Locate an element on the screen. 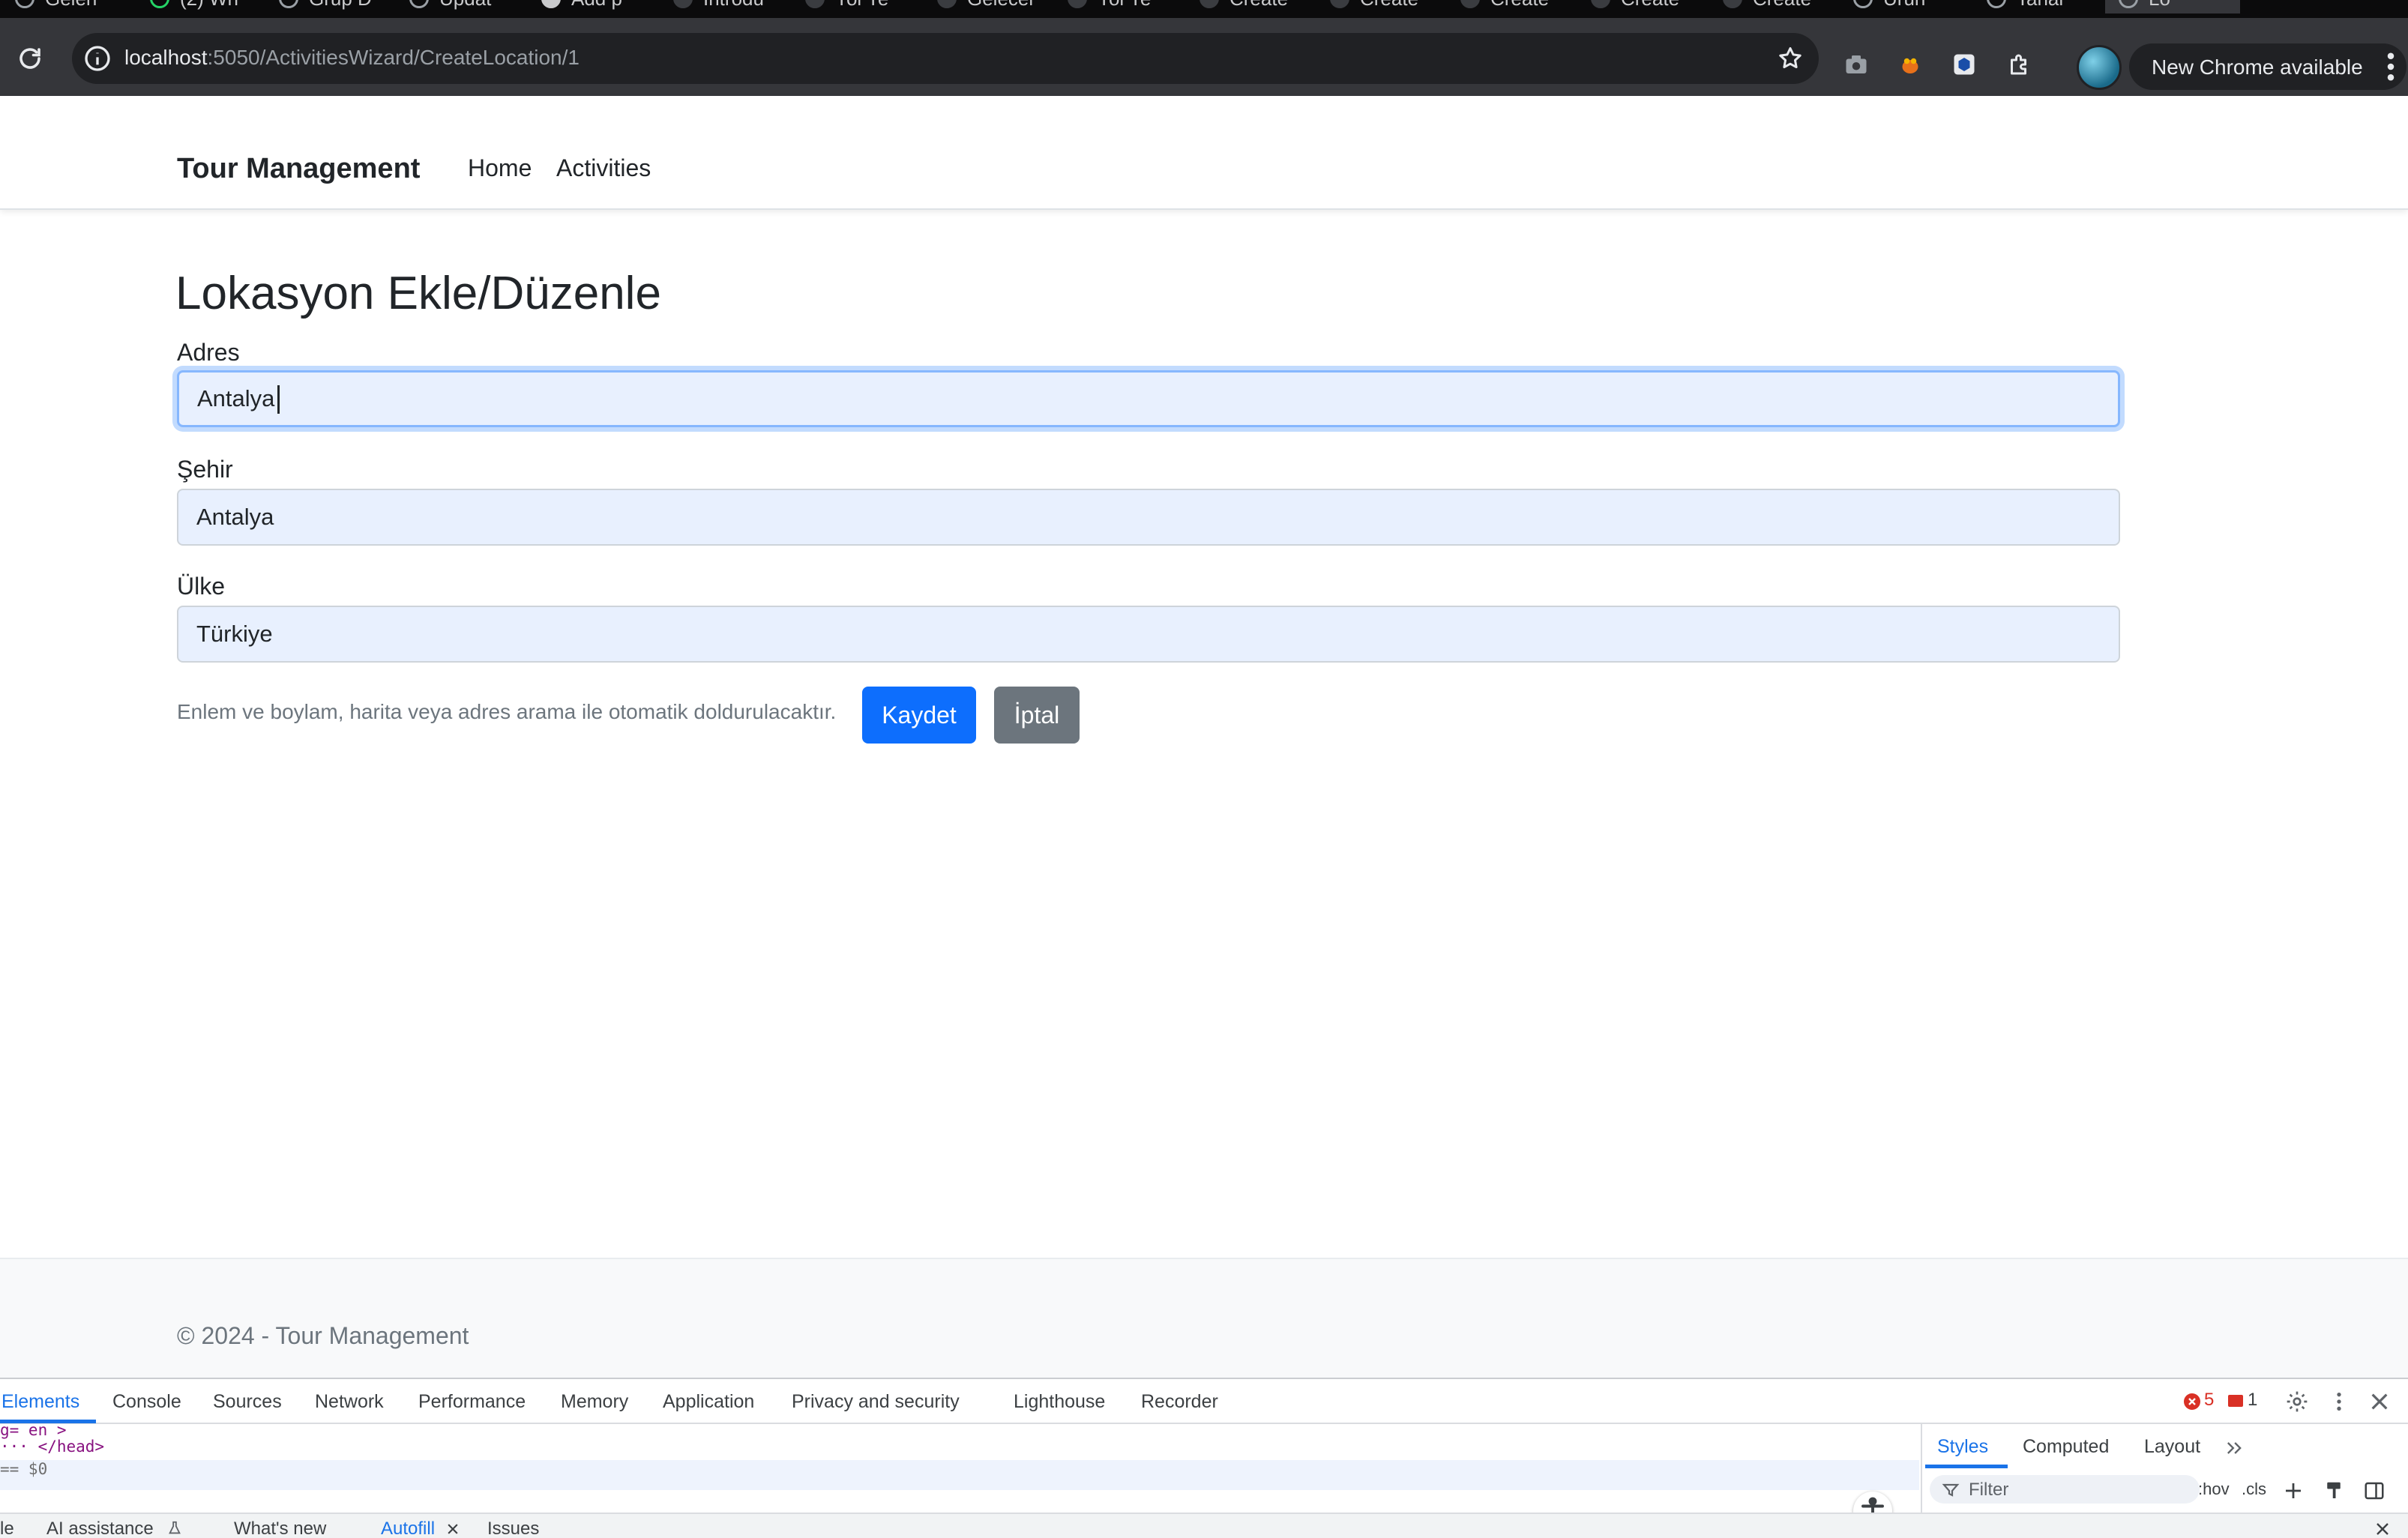 Image resolution: width=2408 pixels, height=1538 pixels. devtools-tab-privacy-security: Privacy and security is located at coordinates (876, 1402).